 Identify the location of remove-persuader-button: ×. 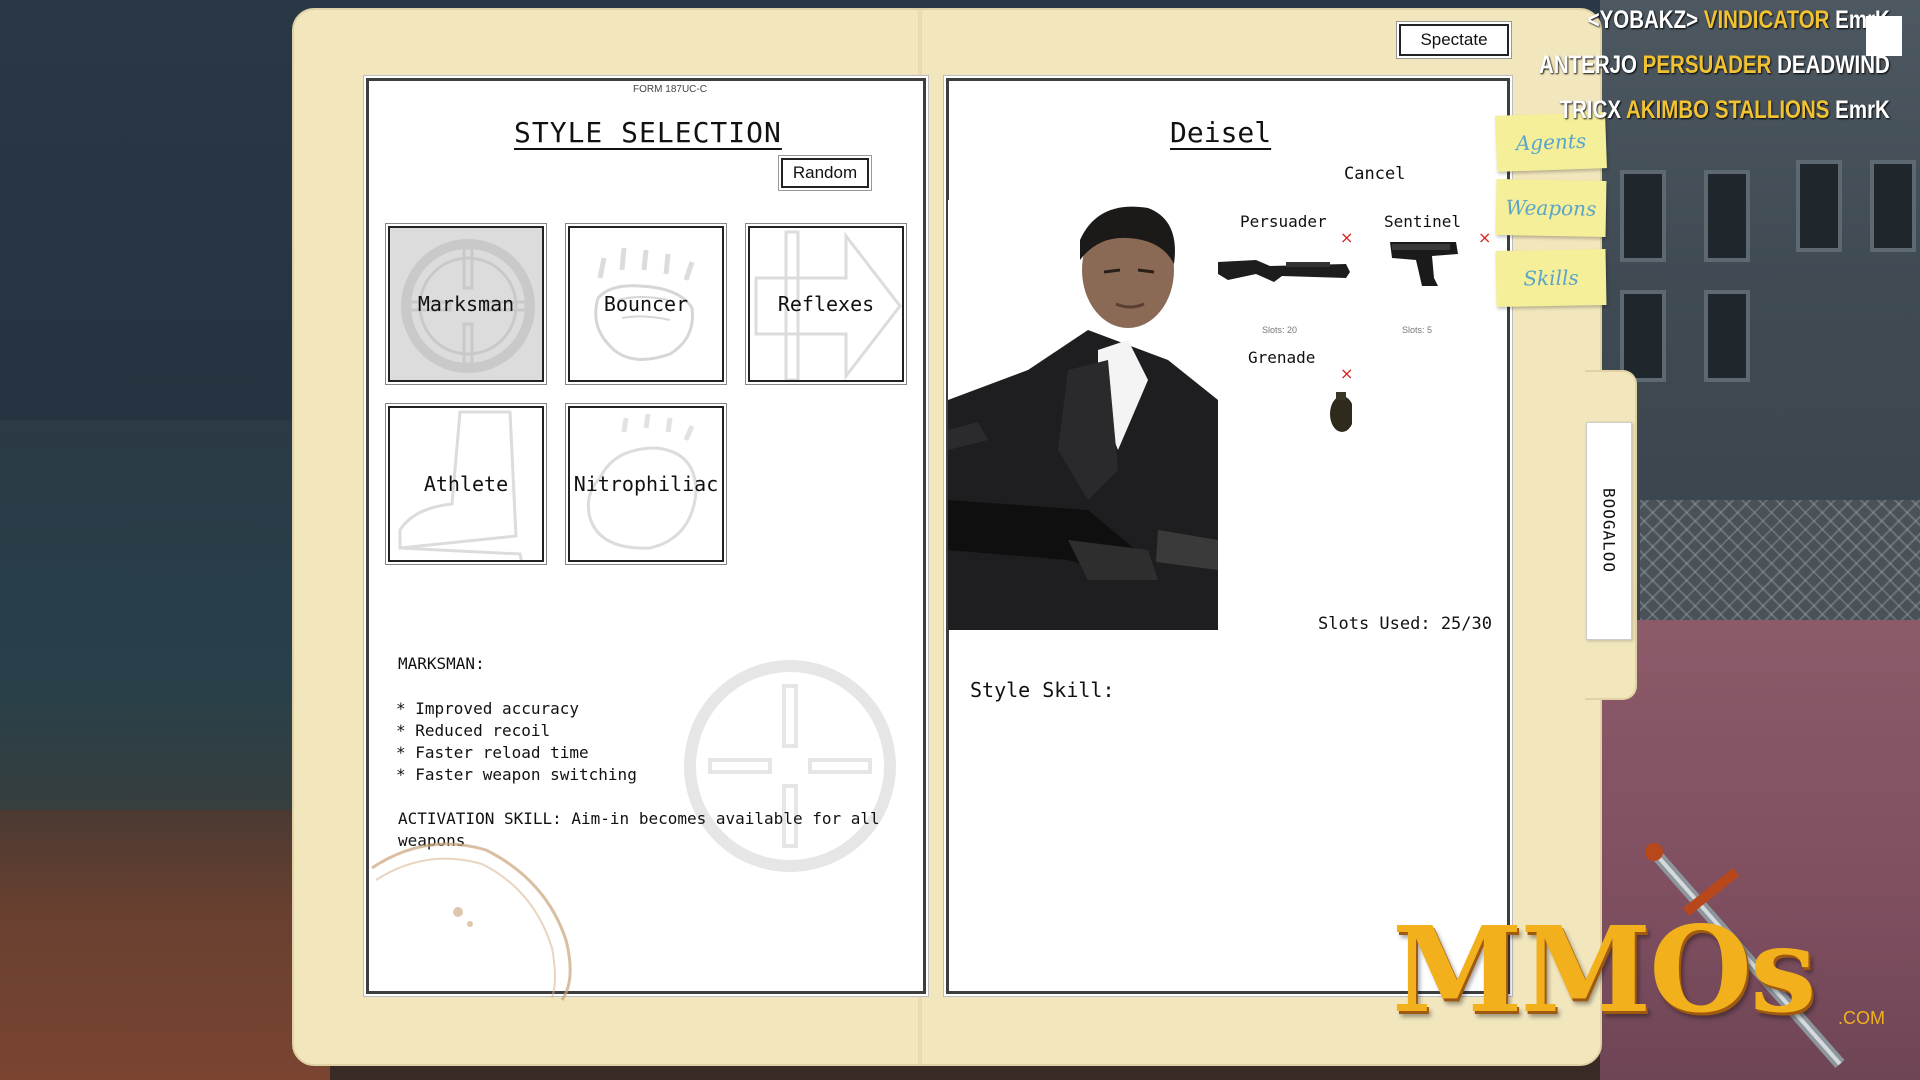
(1346, 237).